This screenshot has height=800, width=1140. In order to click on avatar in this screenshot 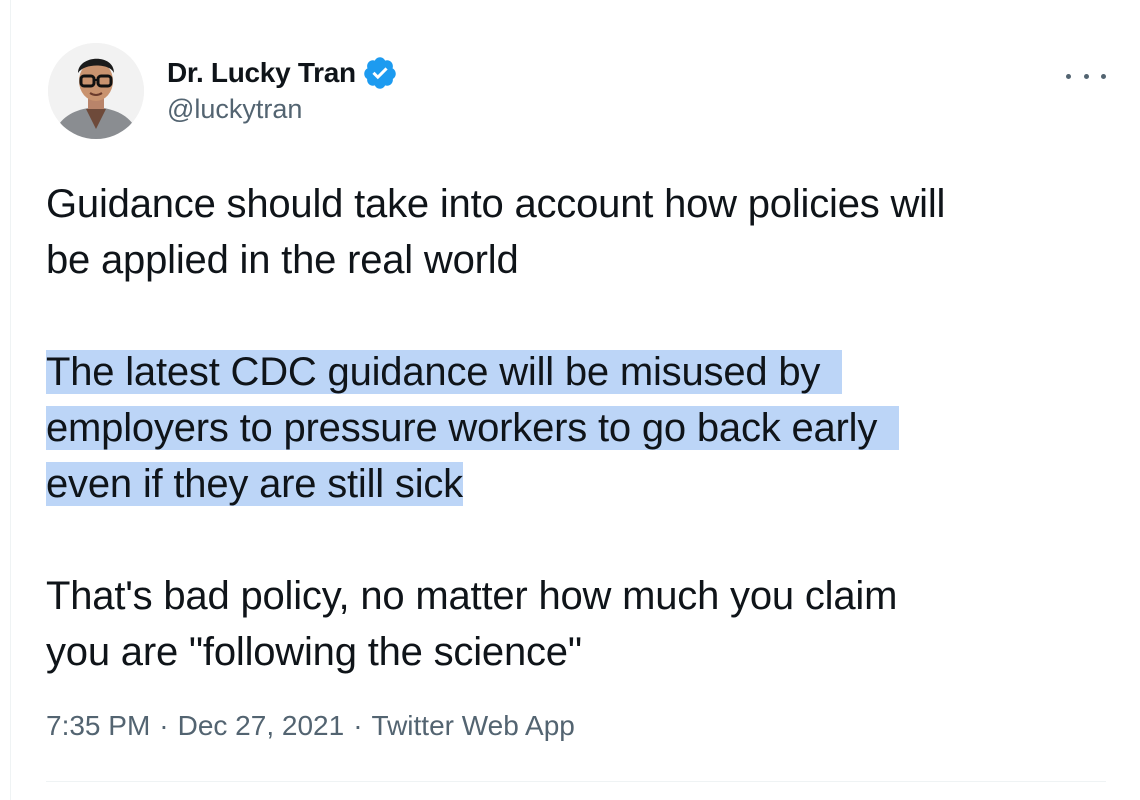, I will do `click(96, 91)`.